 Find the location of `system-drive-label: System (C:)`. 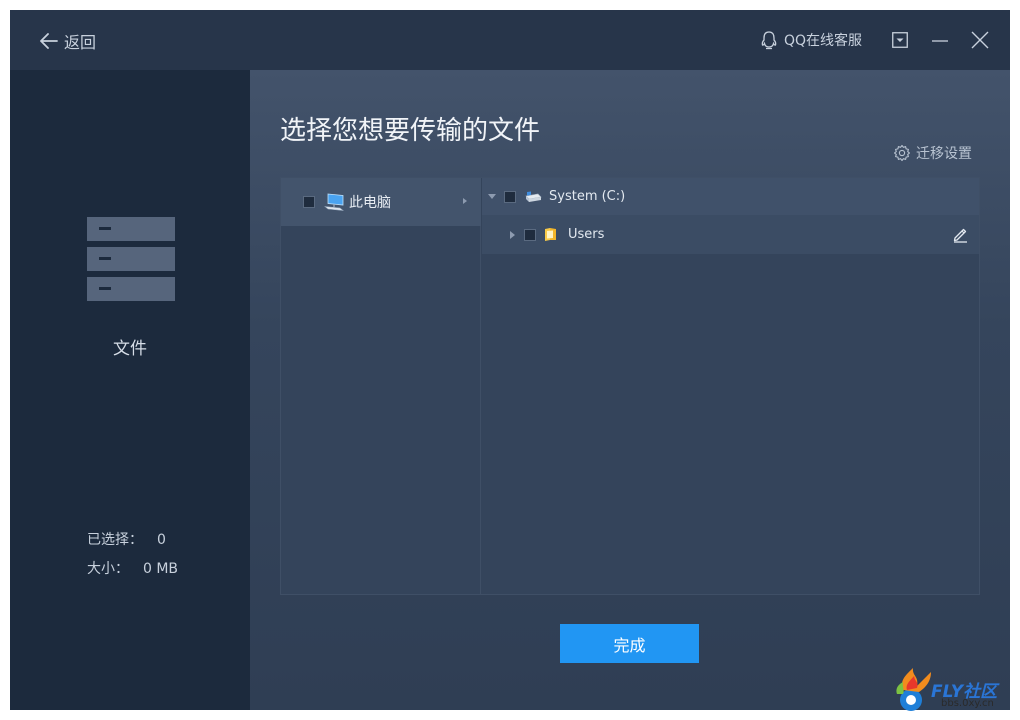

system-drive-label: System (C:) is located at coordinates (587, 196).